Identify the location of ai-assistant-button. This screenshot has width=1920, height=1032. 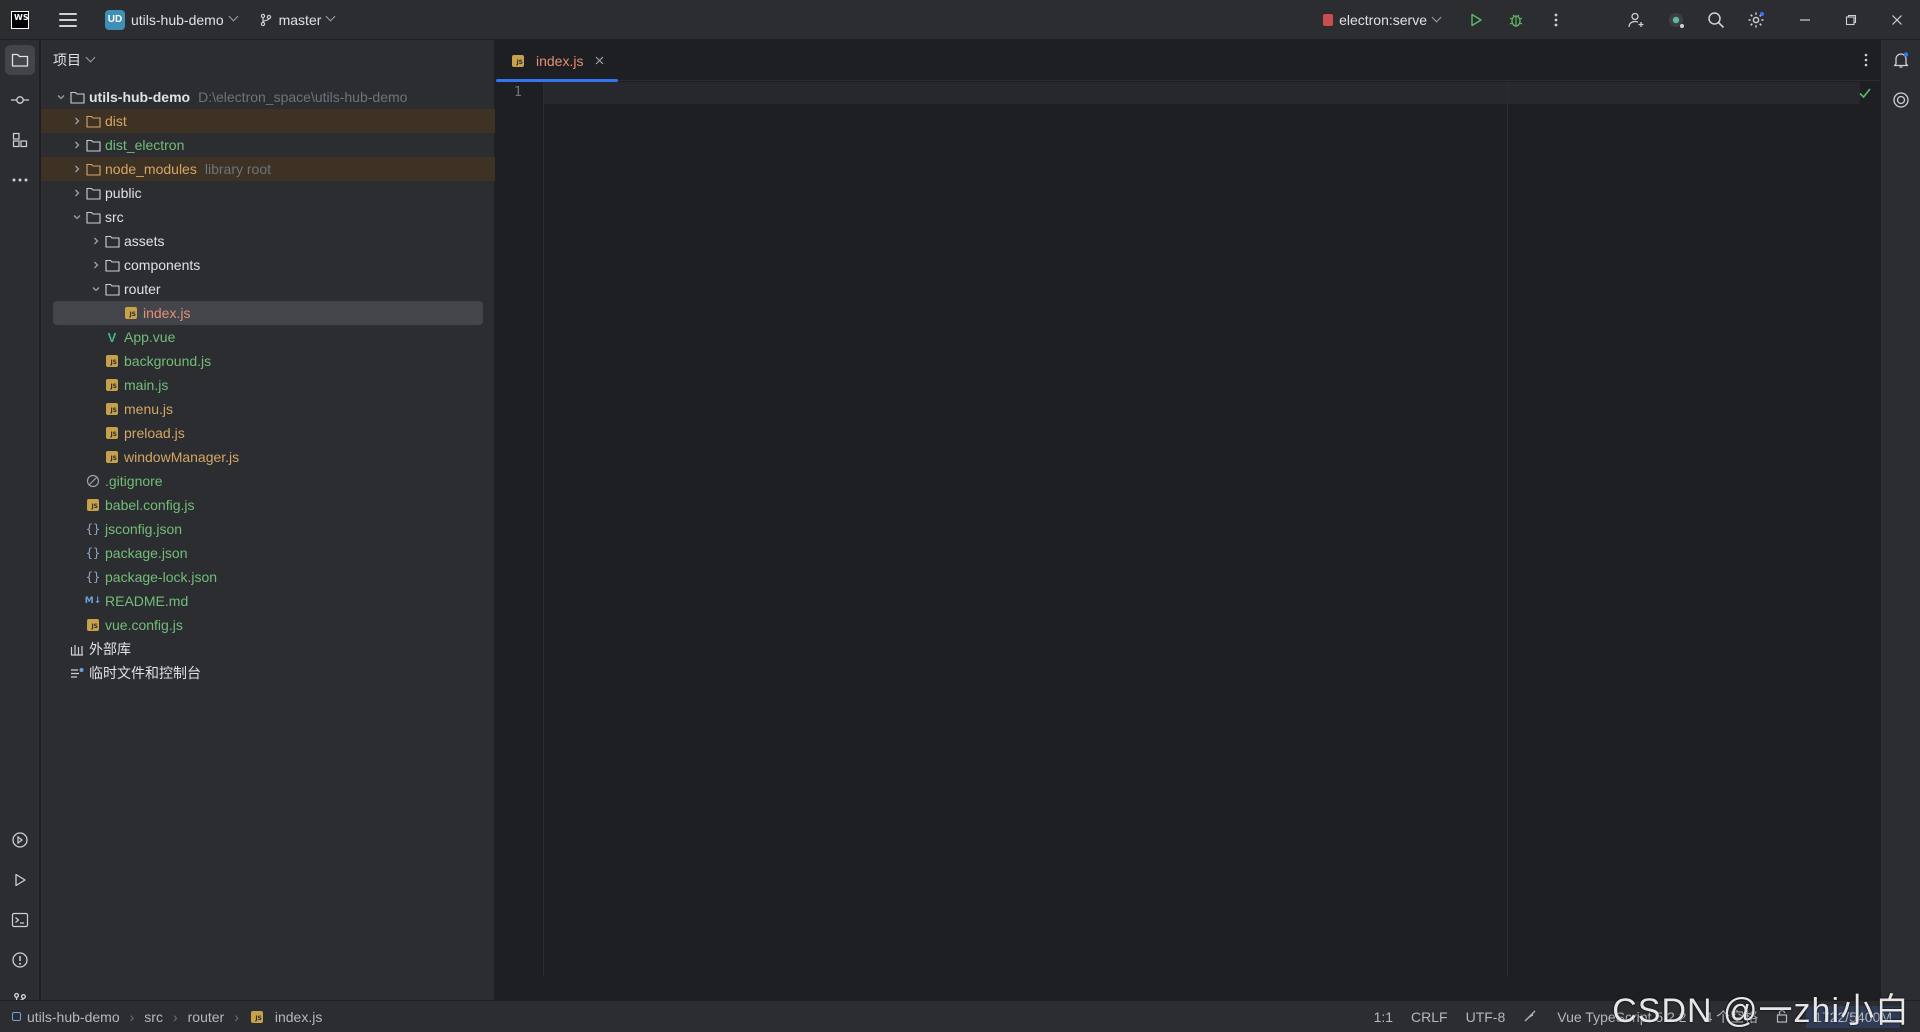
(1676, 20).